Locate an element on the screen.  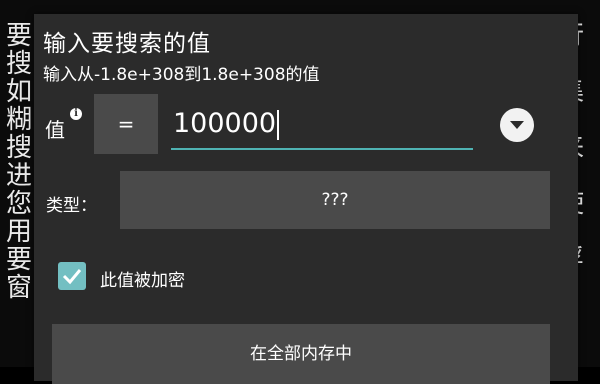
background-char: 如 is located at coordinates (18, 92).